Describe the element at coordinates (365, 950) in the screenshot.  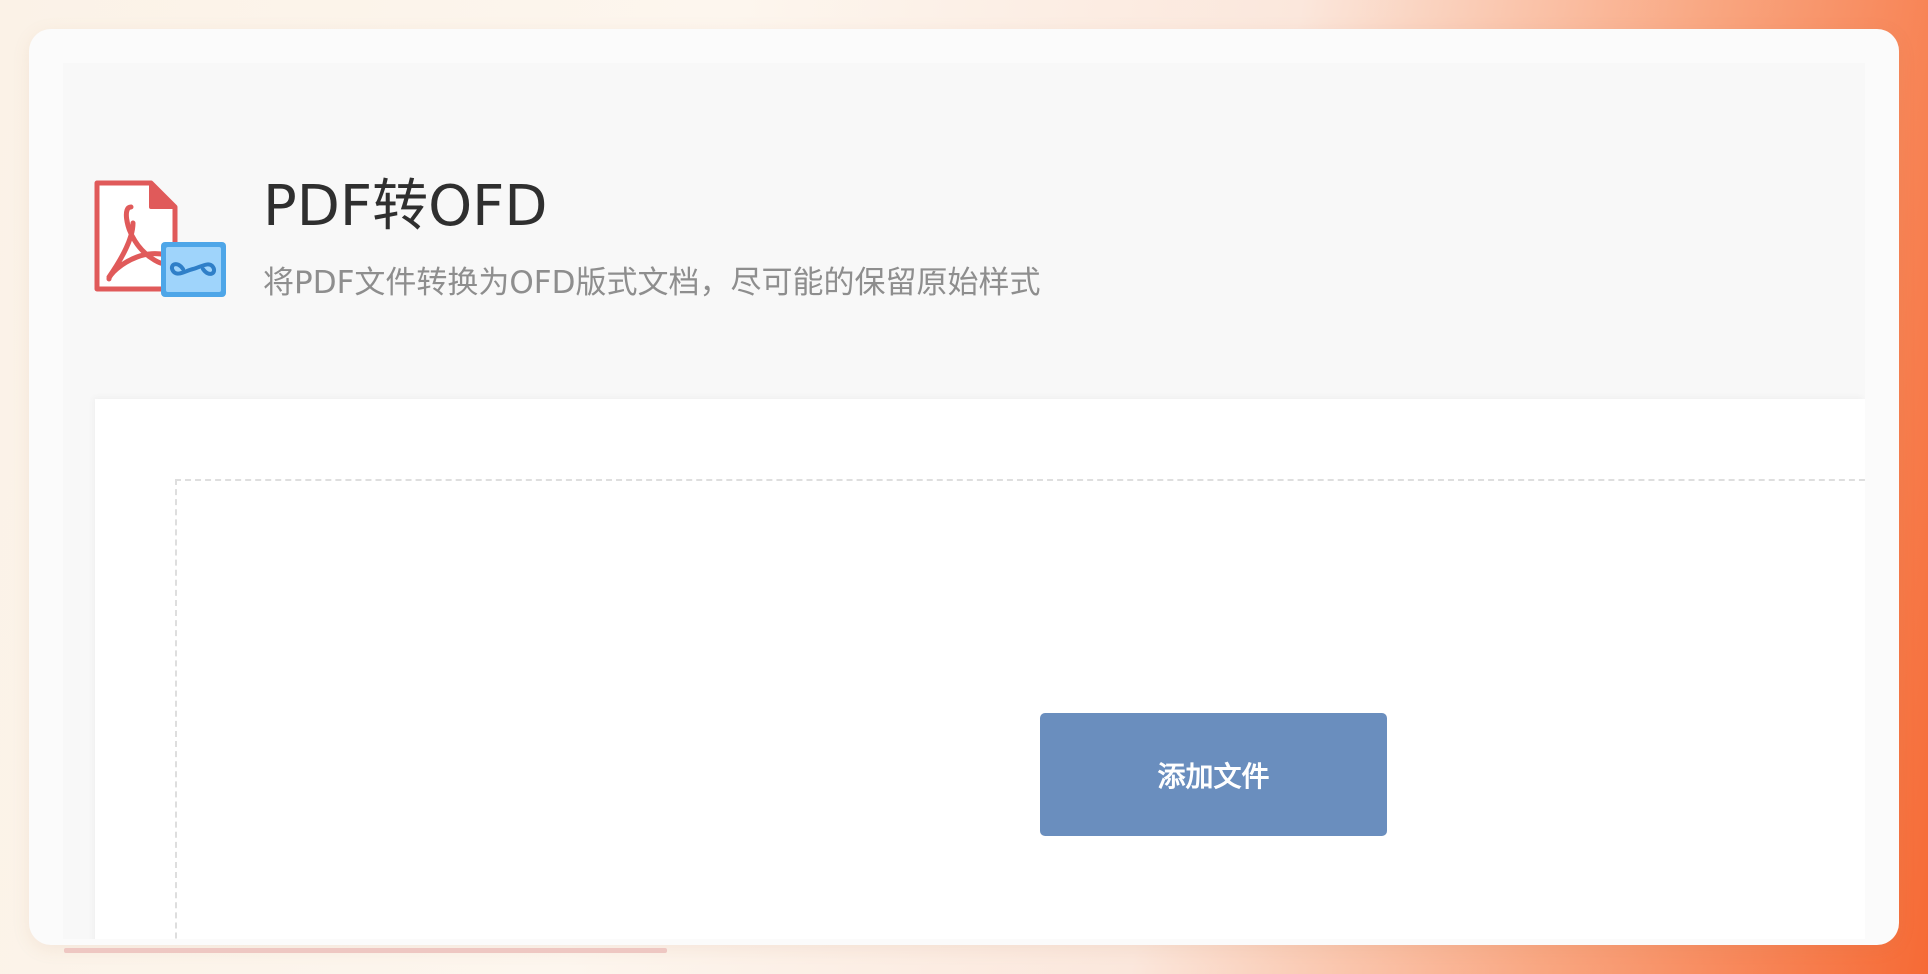
I see `progress-bar` at that location.